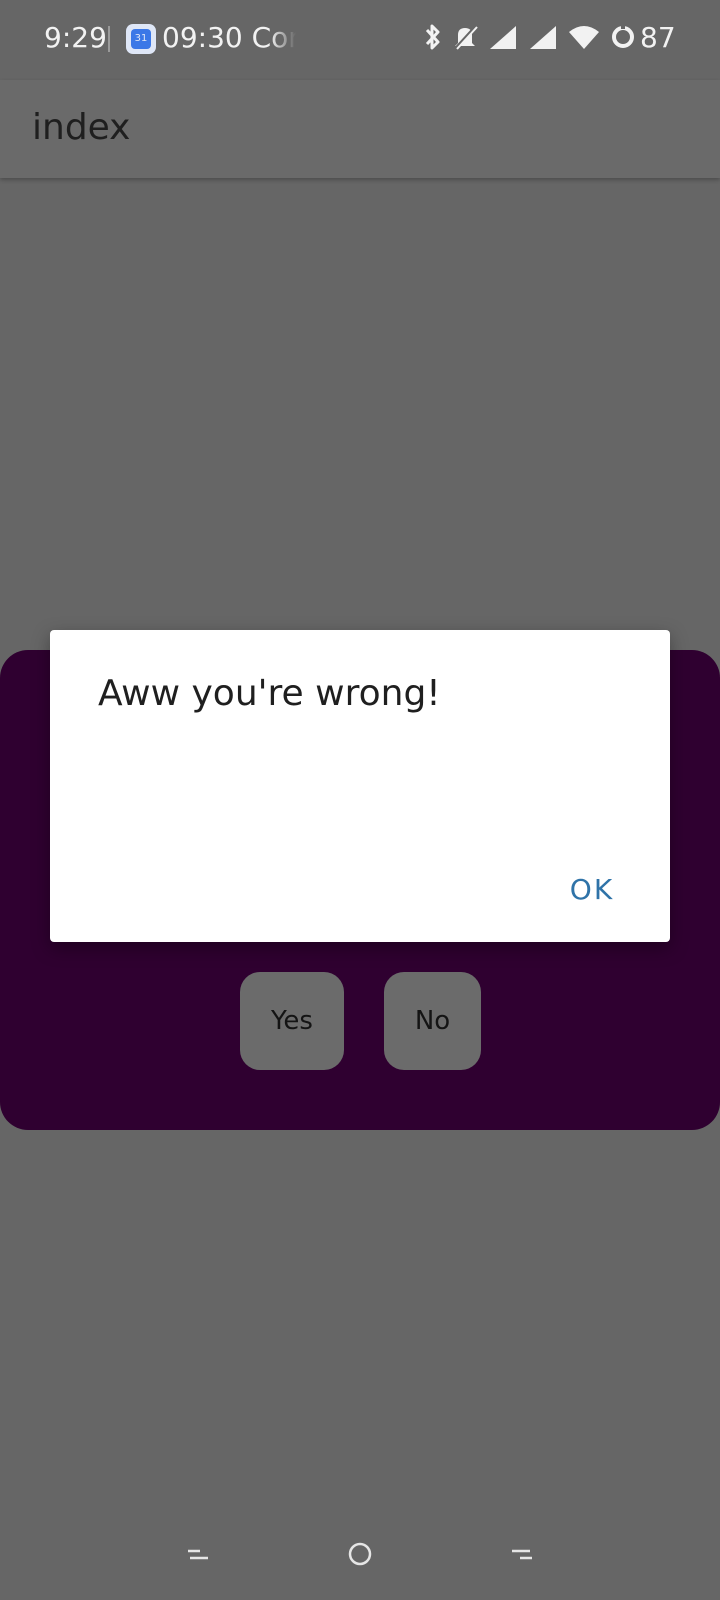  Describe the element at coordinates (269, 693) in the screenshot. I see `dialog-message: Aww you're wrong!` at that location.